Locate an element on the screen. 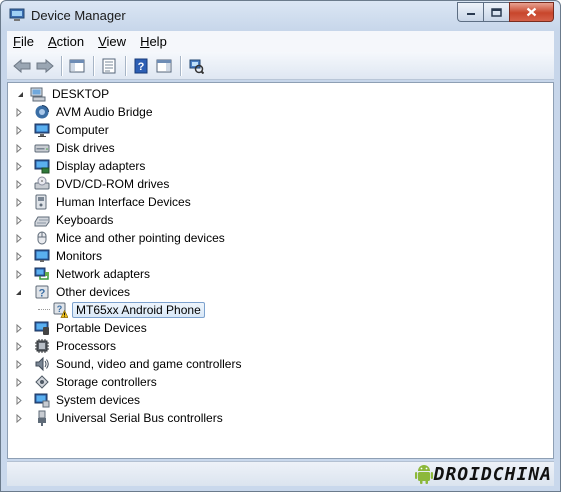 This screenshot has height=492, width=561. tree-node-label: Other devices is located at coordinates (93, 292).